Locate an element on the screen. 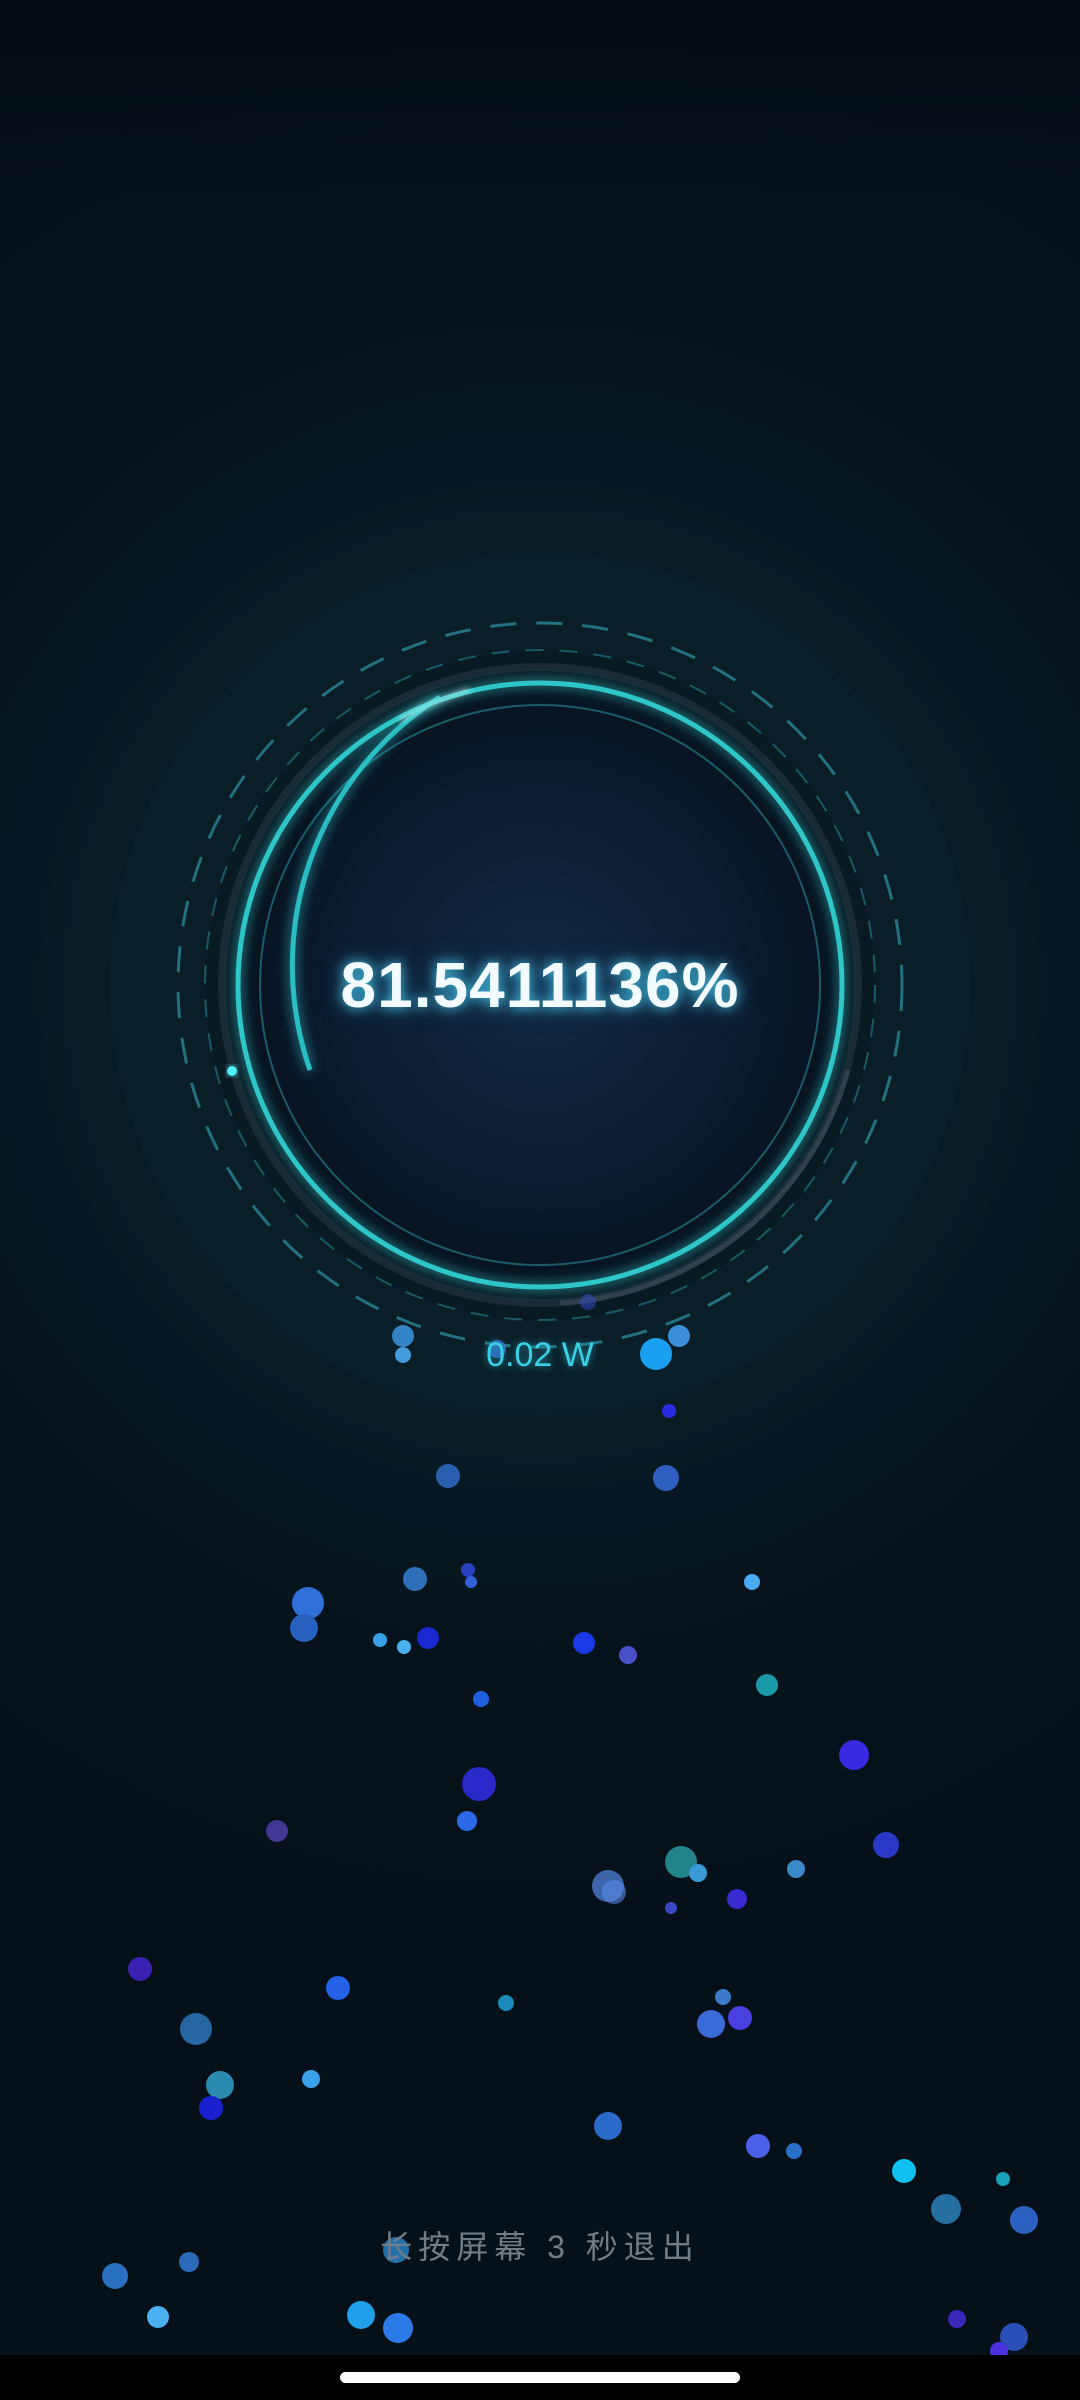  ring-spark is located at coordinates (232, 1071).